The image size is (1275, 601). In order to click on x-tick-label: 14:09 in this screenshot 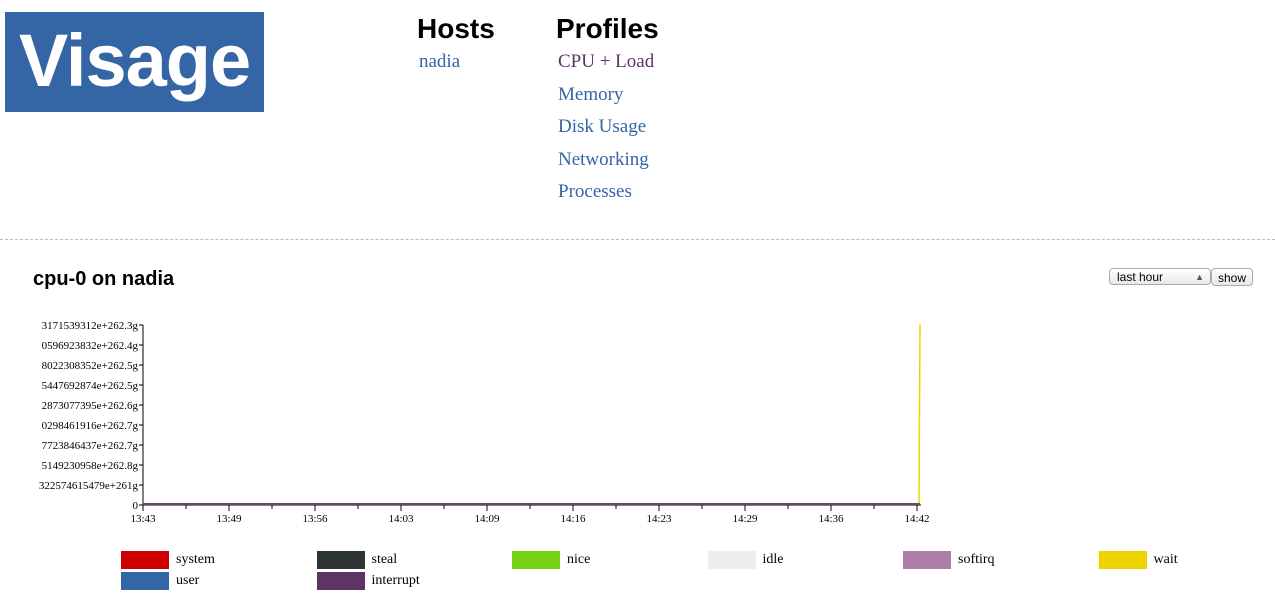, I will do `click(487, 519)`.